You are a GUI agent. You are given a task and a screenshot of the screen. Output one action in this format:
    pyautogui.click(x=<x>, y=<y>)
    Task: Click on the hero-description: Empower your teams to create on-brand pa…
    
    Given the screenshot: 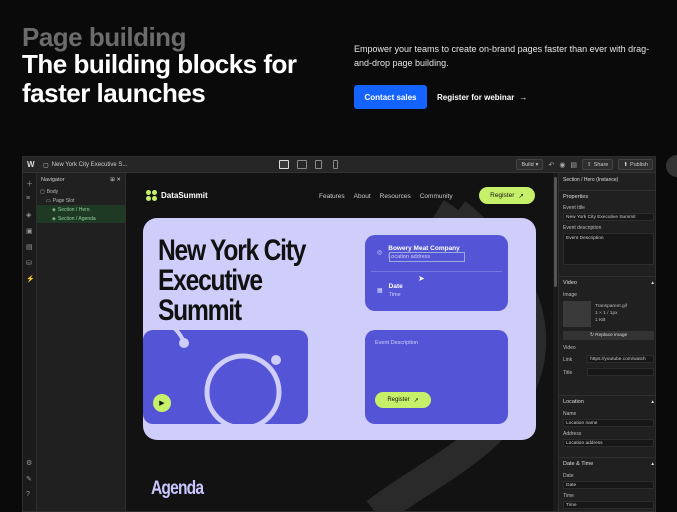 What is the action you would take?
    pyautogui.click(x=502, y=56)
    